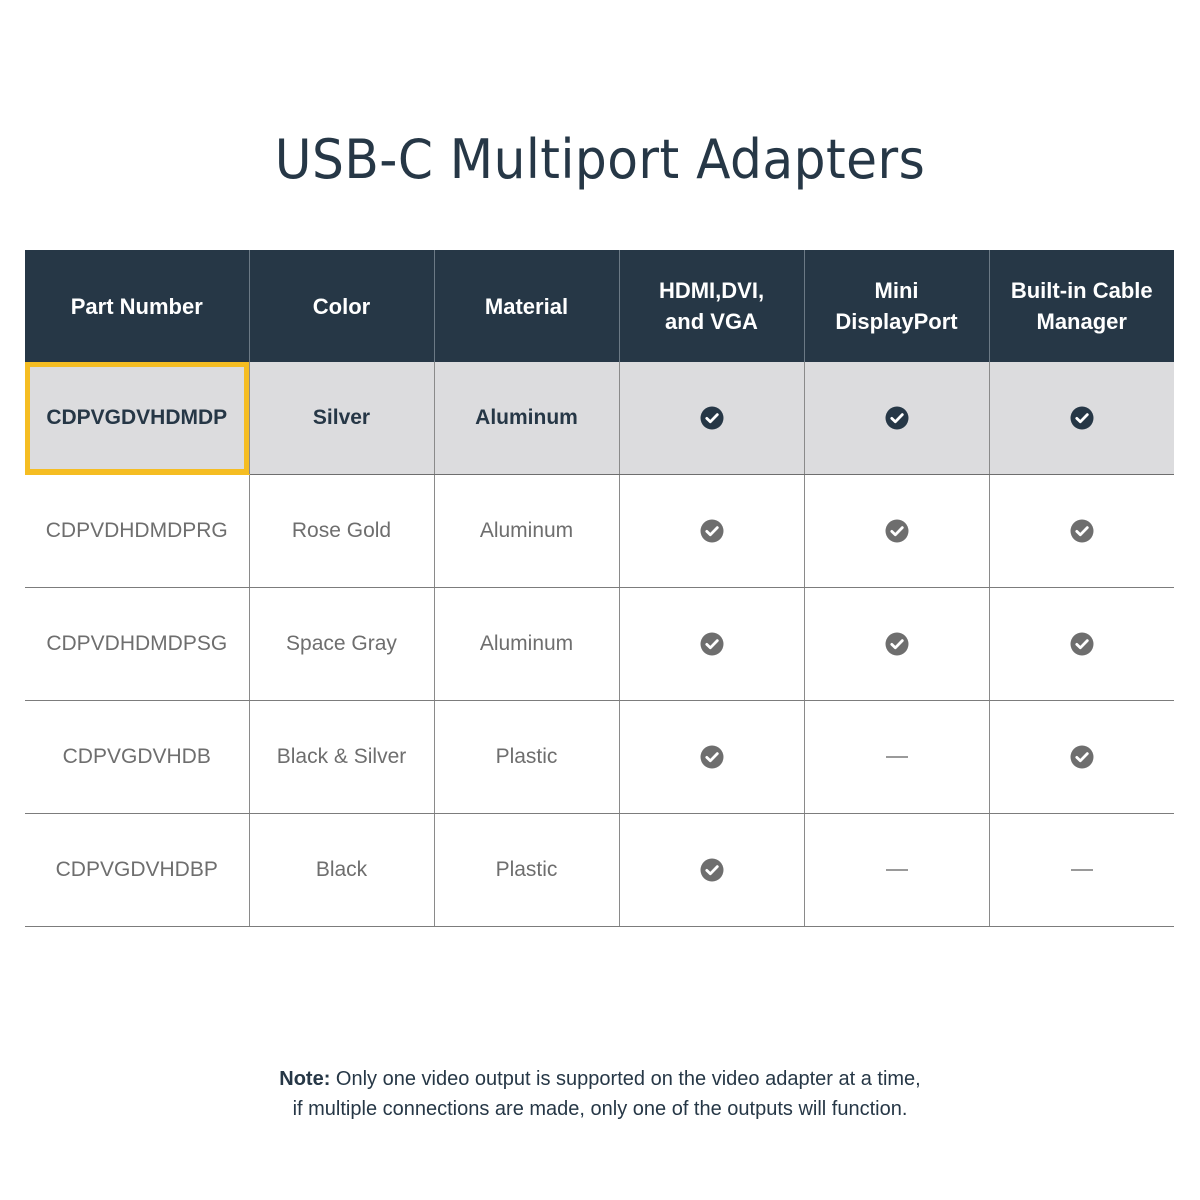  I want to click on header-hdmi-dvi-vga: HDMI,DVI, and VGA, so click(711, 306).